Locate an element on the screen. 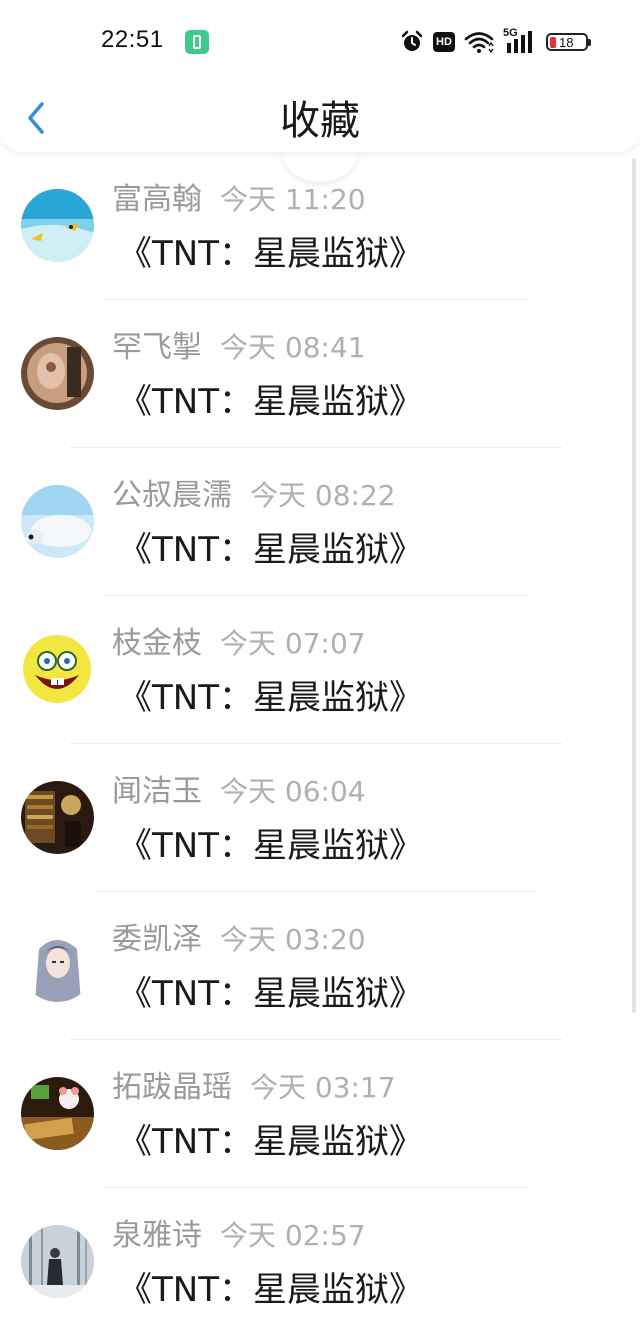  list-item: 枝金枝 今天 07:07 《TNT：星晨监狱》 is located at coordinates (320, 670).